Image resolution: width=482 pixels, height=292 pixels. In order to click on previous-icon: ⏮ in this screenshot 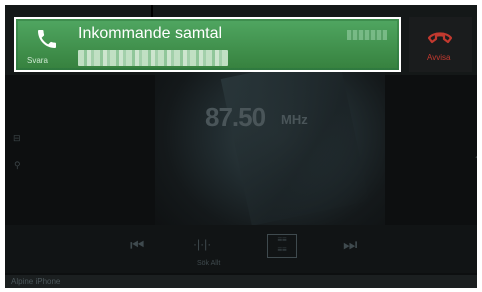, I will do `click(137, 246)`.